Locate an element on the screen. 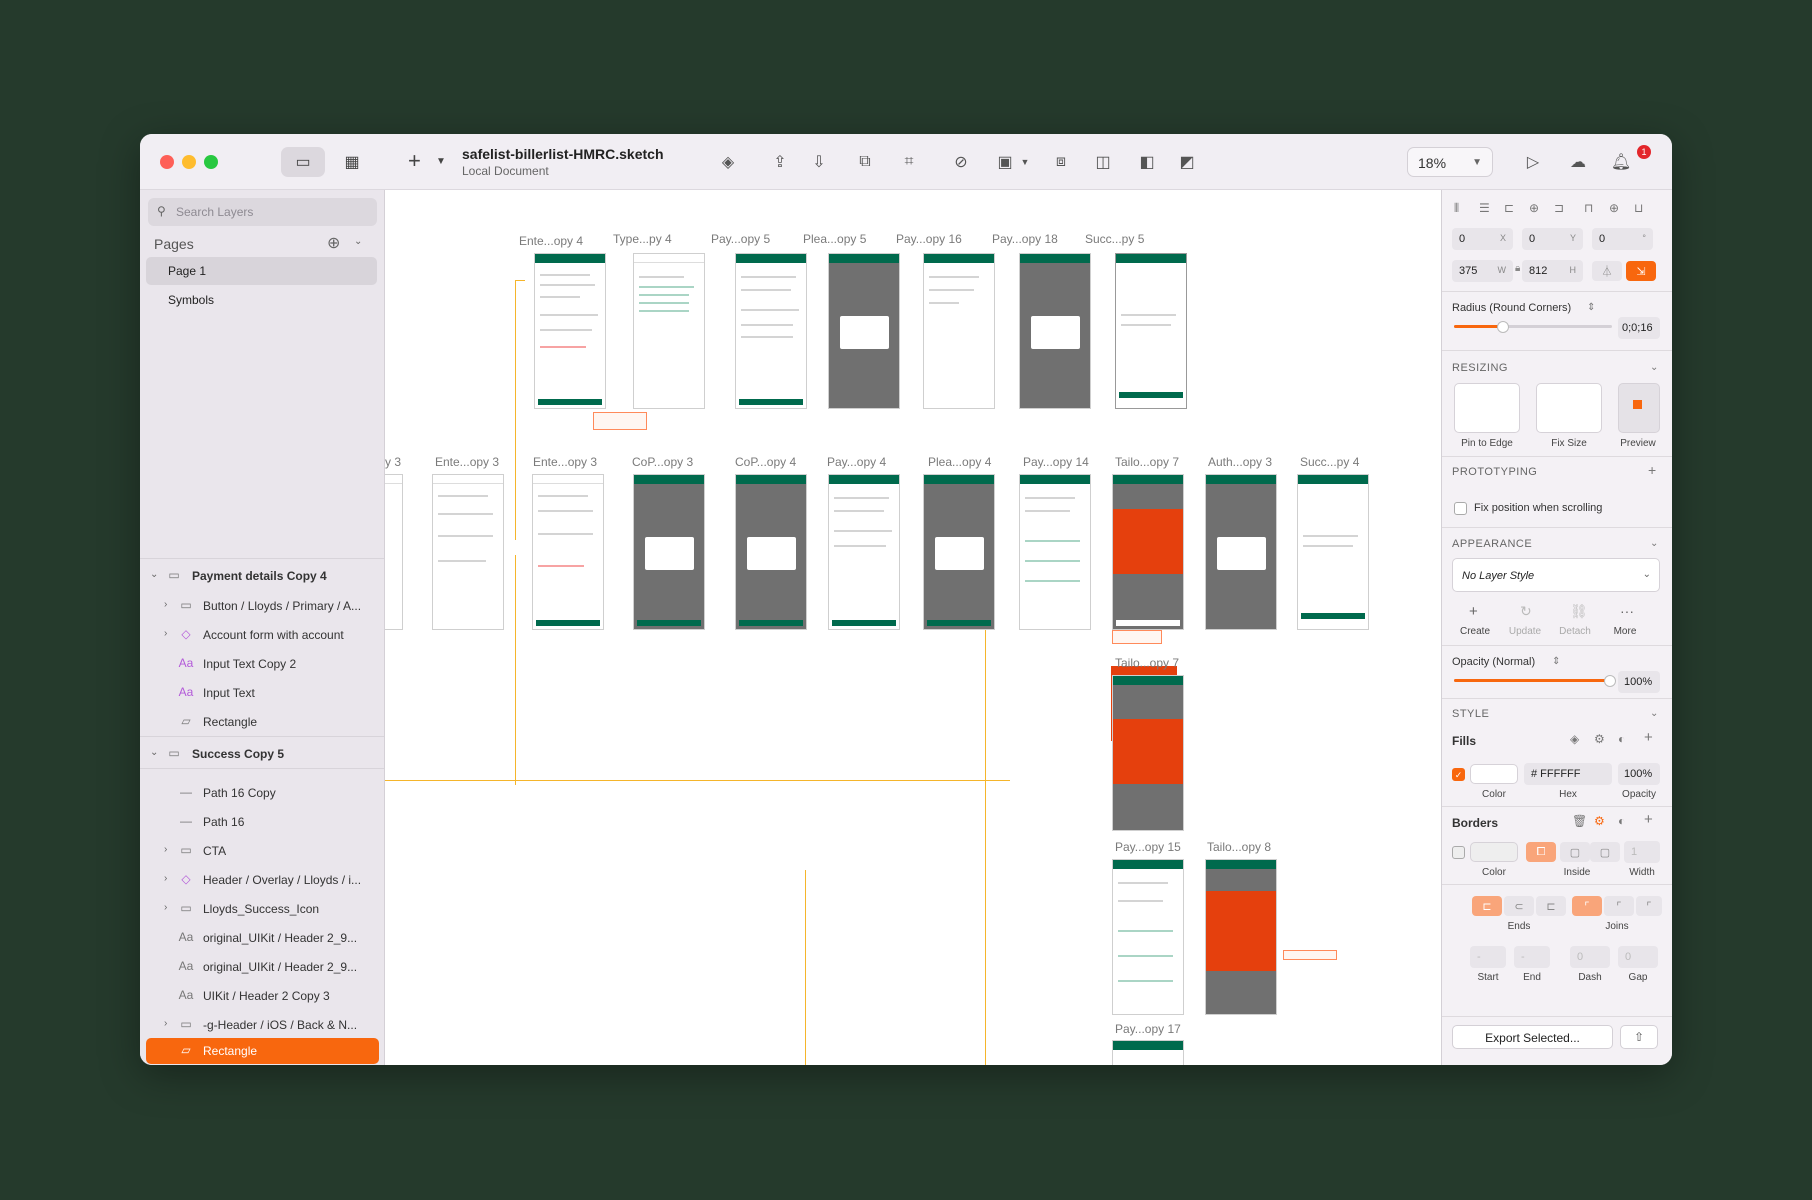 The image size is (1812, 1200). width-field: 375 W is located at coordinates (1482, 271).